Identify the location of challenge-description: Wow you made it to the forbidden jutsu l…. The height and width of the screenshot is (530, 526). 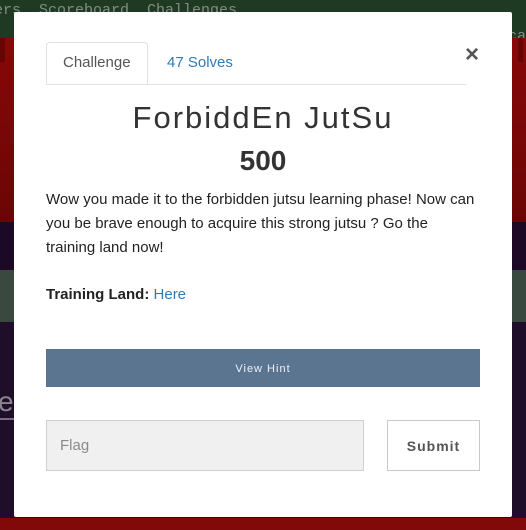
(260, 223).